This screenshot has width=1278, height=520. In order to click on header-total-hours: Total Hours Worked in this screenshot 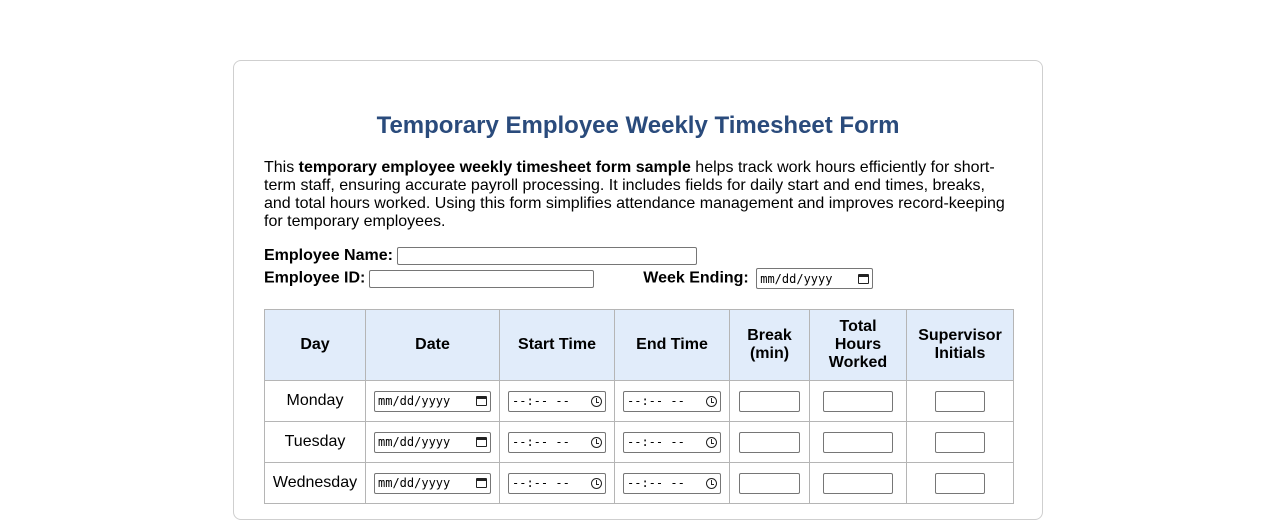, I will do `click(858, 345)`.